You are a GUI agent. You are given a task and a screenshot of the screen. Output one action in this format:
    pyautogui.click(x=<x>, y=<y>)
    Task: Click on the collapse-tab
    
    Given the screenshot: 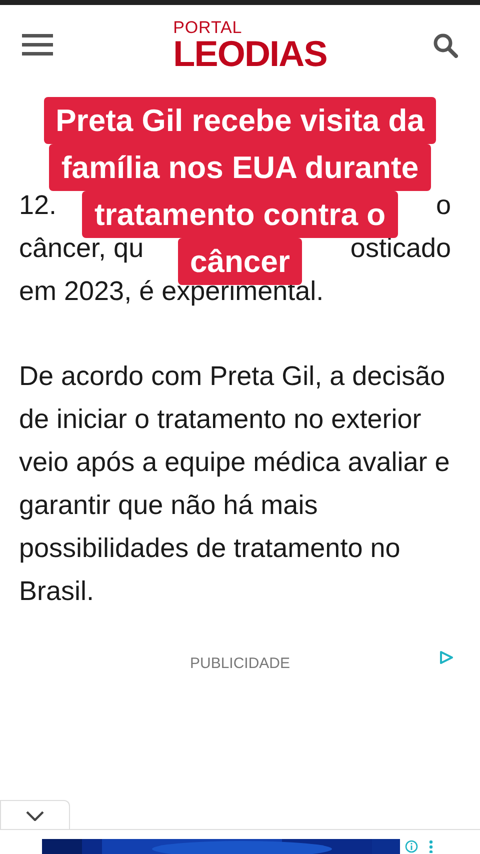 What is the action you would take?
    pyautogui.click(x=35, y=815)
    